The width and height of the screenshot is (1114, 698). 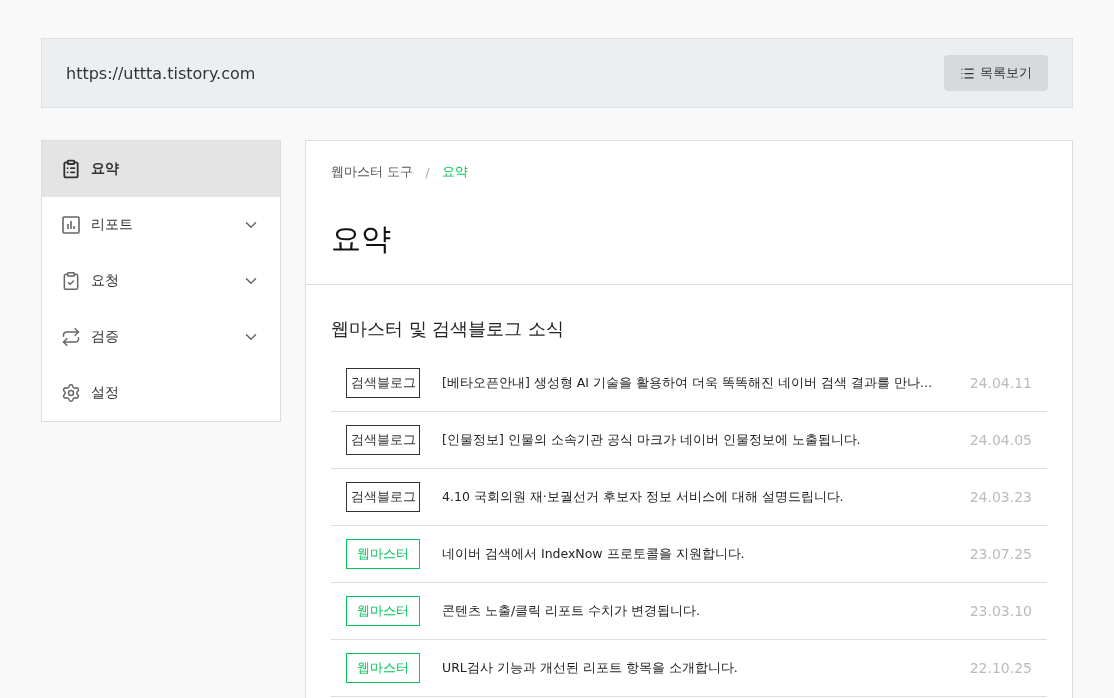 What do you see at coordinates (71, 169) in the screenshot?
I see `clipboard-icon` at bounding box center [71, 169].